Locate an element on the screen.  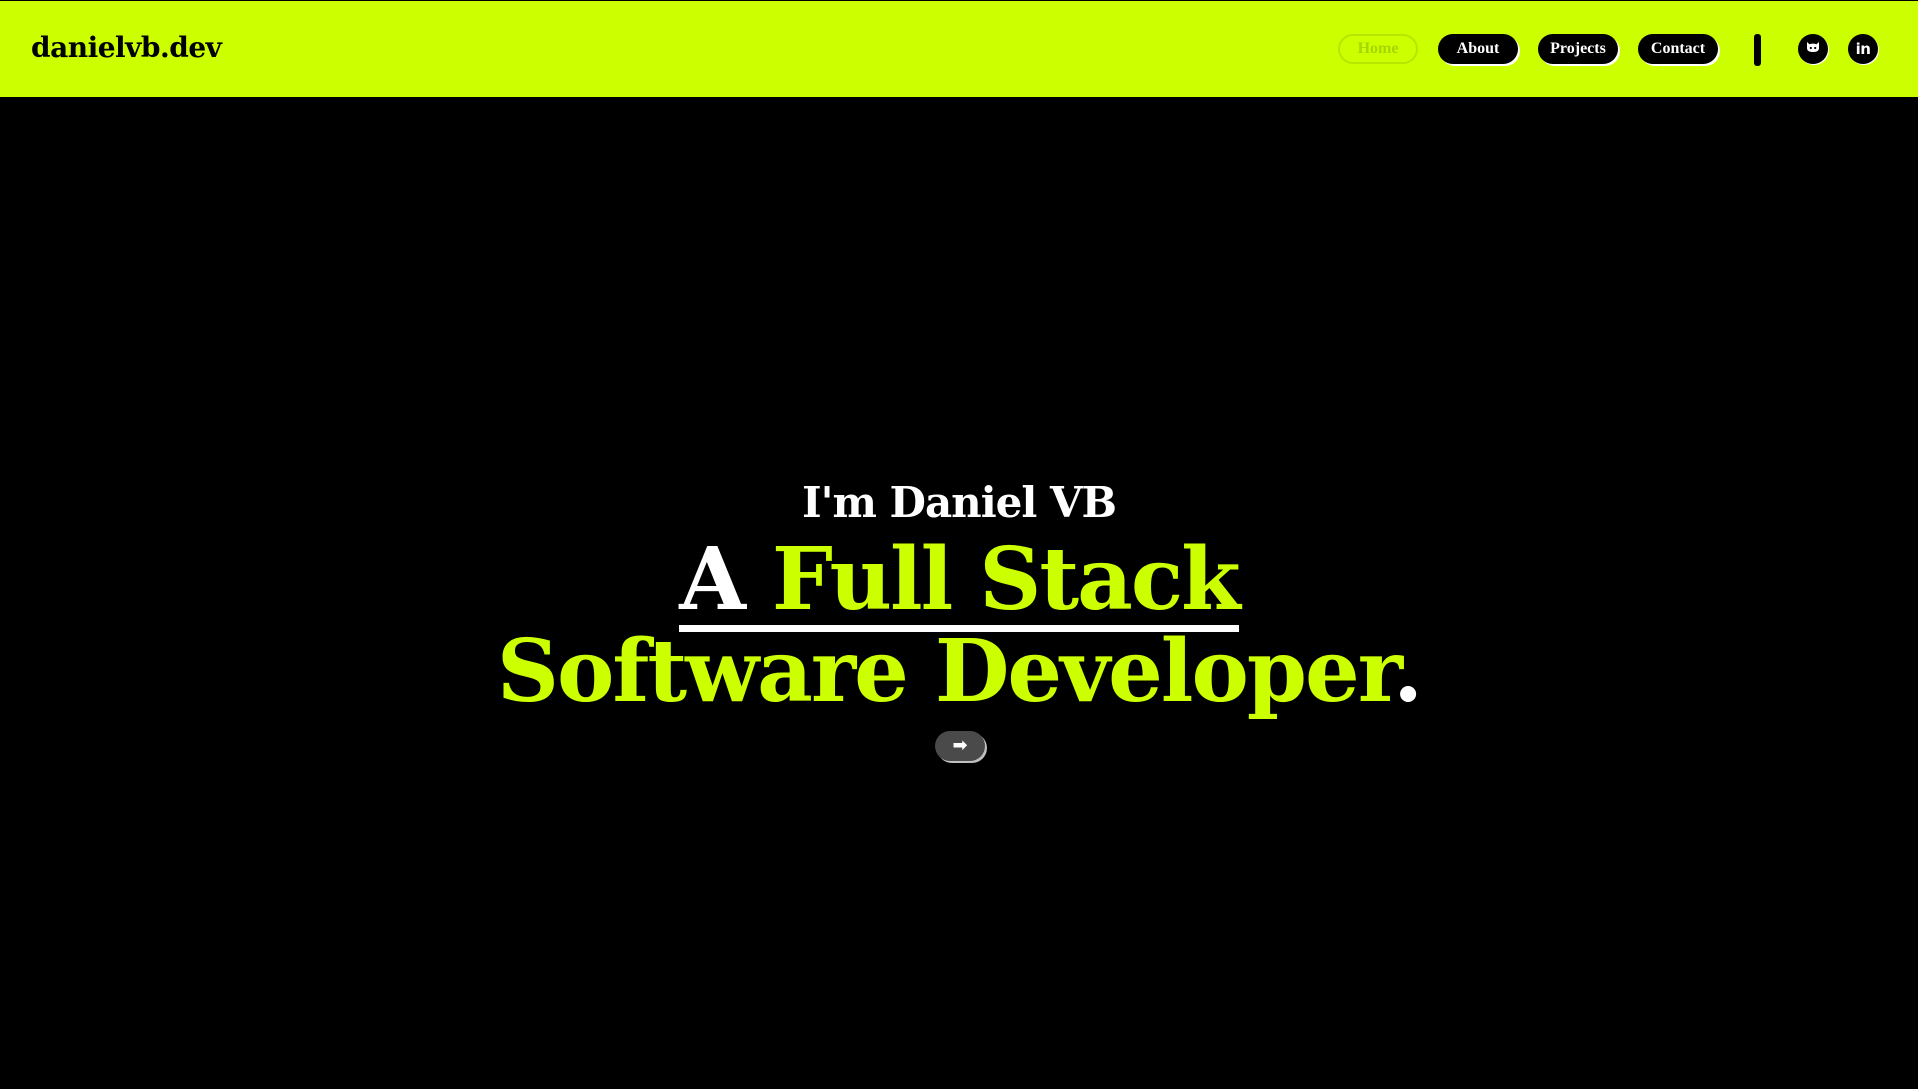
site-logo: danielvb.dev is located at coordinates (126, 47).